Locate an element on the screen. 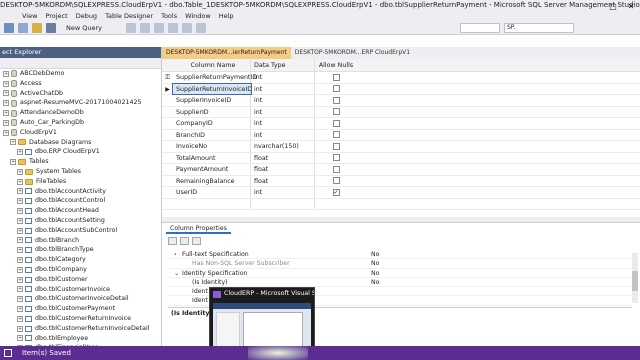 This screenshot has width=640, height=360. back-icon is located at coordinates (9, 27).